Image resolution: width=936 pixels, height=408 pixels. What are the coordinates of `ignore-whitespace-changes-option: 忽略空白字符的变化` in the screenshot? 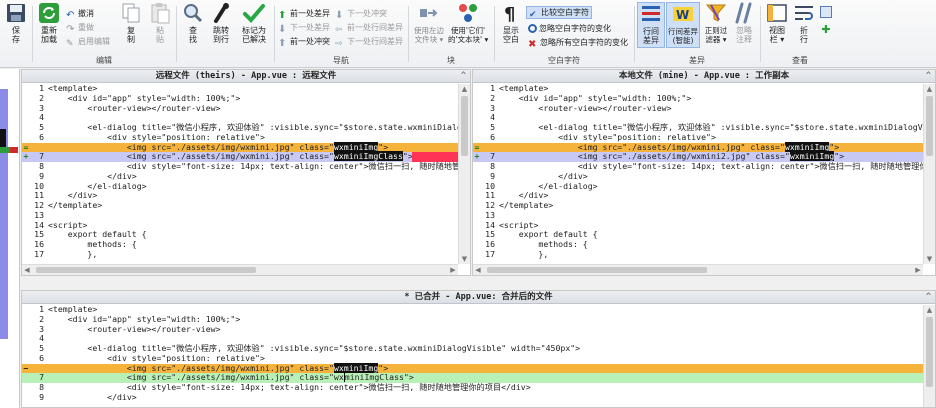 It's located at (569, 28).